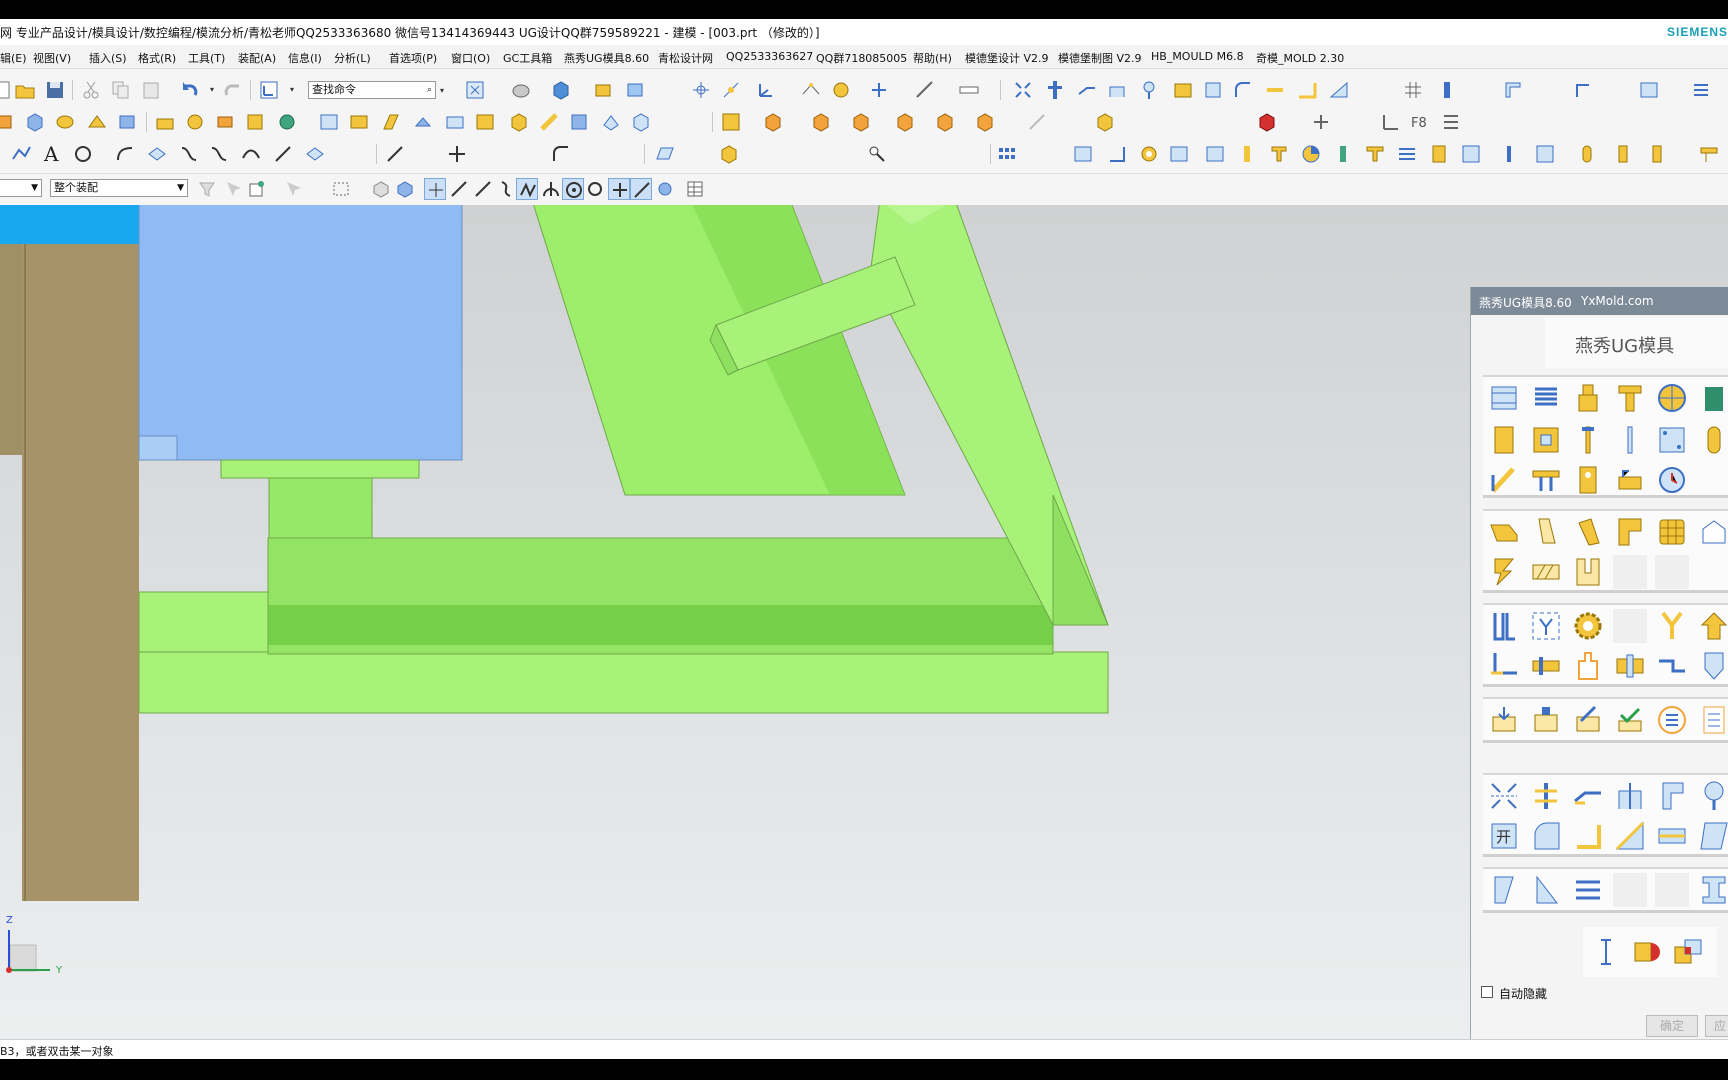 The width and height of the screenshot is (1728, 1080). I want to click on connector-tool-icon, so click(1546, 666).